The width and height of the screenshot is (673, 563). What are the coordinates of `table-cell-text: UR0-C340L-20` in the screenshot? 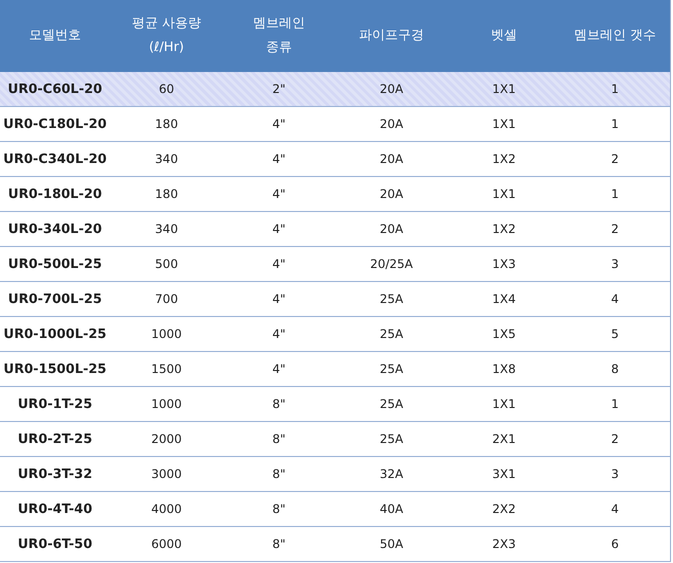 It's located at (55, 159).